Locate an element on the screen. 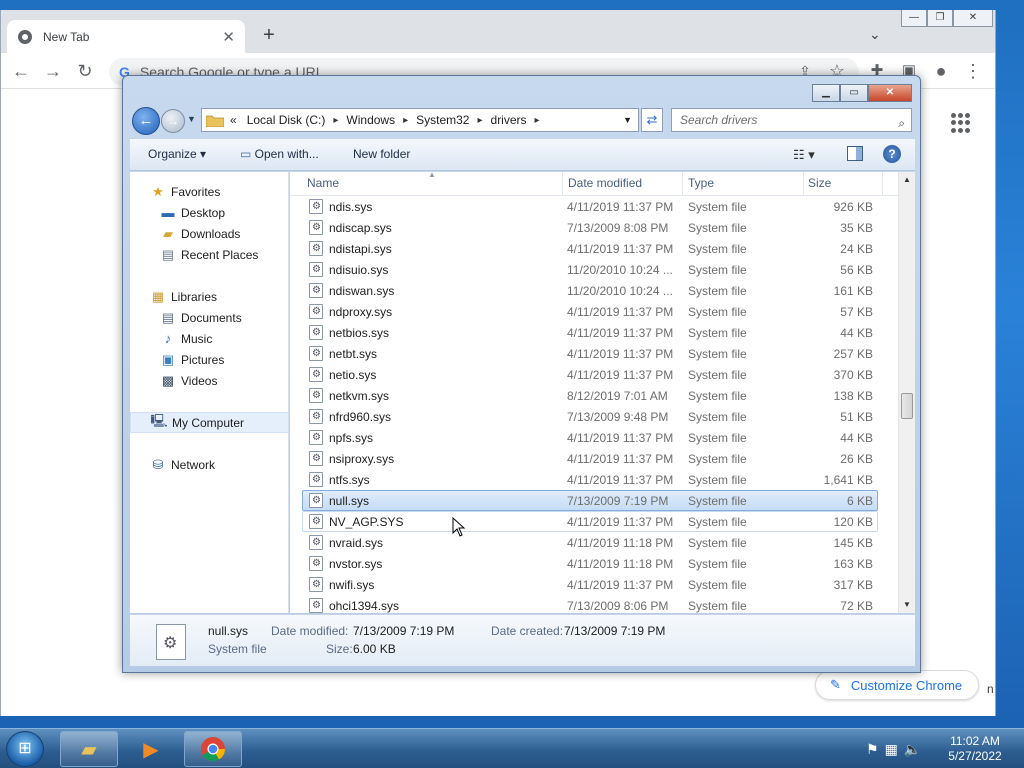 Image resolution: width=1024 pixels, height=768 pixels. nav-network: ⛁ Network is located at coordinates (209, 464).